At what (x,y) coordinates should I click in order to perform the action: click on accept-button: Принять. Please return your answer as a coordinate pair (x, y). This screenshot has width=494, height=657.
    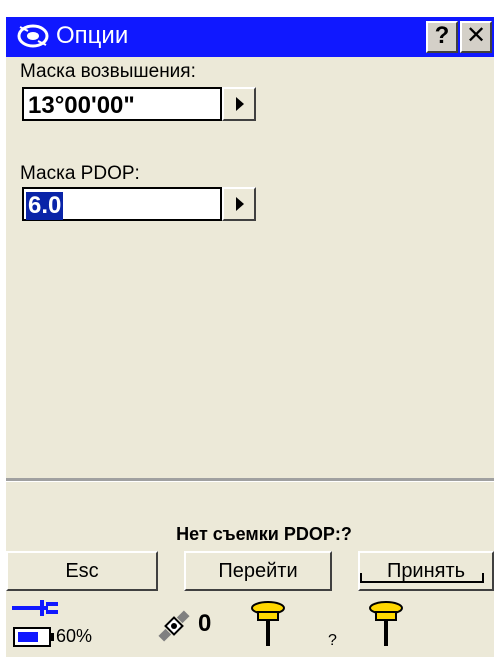
    Looking at the image, I should click on (426, 571).